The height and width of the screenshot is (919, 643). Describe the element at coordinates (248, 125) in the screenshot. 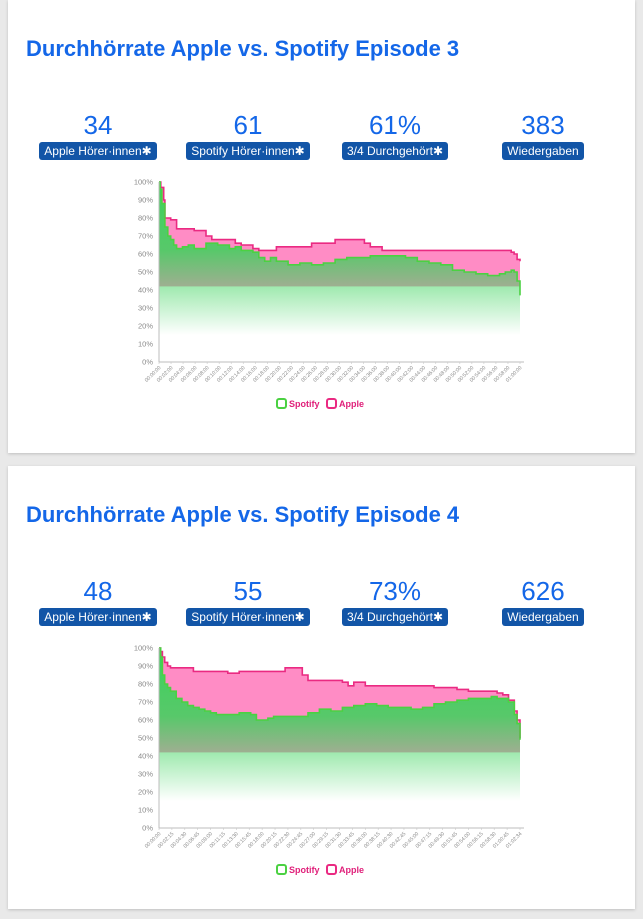

I see `stat-value: 61` at that location.